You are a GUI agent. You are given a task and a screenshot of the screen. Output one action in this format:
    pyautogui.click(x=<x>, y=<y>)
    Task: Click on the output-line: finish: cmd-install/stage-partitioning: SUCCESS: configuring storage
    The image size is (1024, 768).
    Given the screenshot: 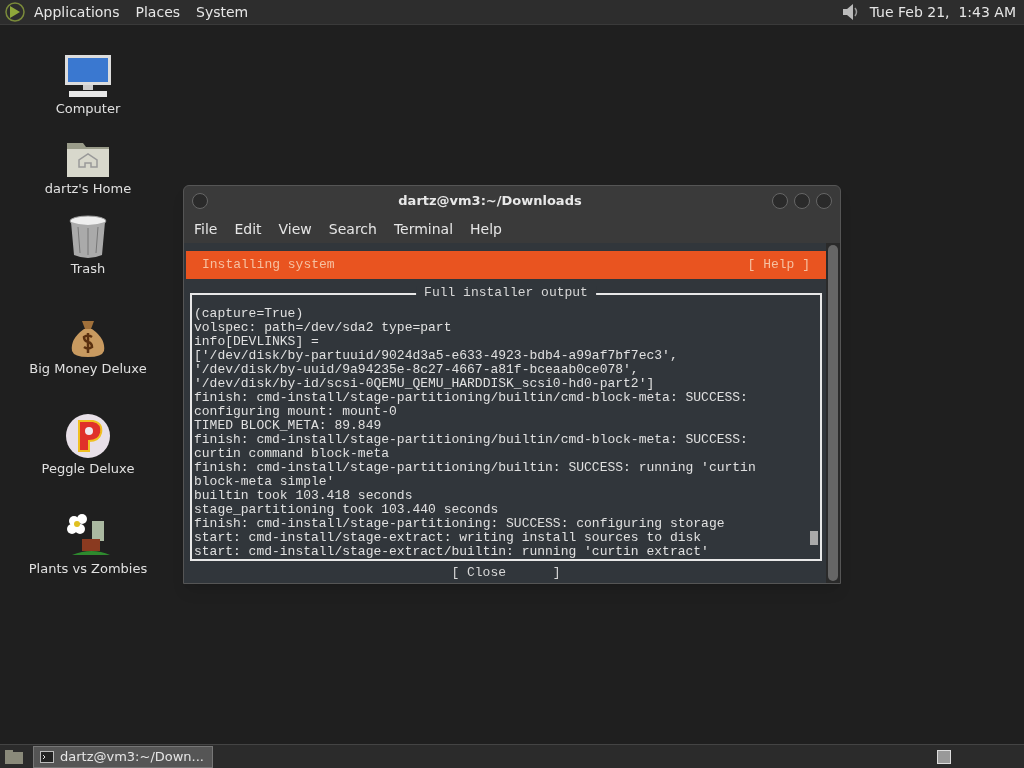 What is the action you would take?
    pyautogui.click(x=460, y=524)
    